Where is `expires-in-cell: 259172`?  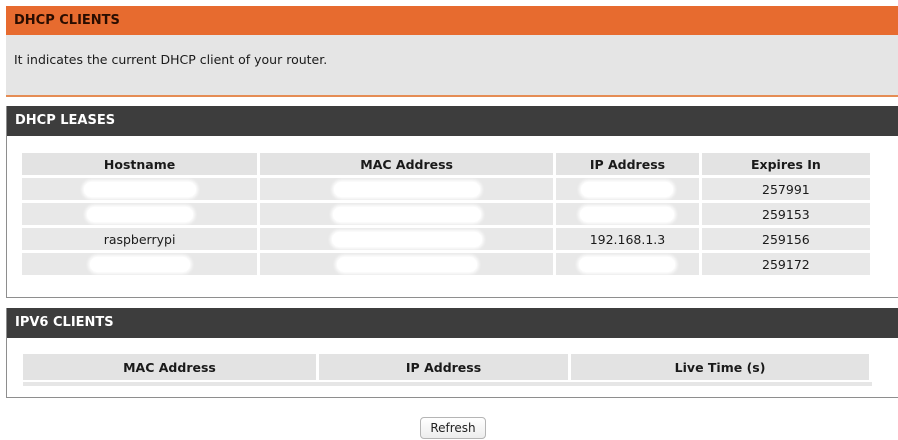
expires-in-cell: 259172 is located at coordinates (785, 264).